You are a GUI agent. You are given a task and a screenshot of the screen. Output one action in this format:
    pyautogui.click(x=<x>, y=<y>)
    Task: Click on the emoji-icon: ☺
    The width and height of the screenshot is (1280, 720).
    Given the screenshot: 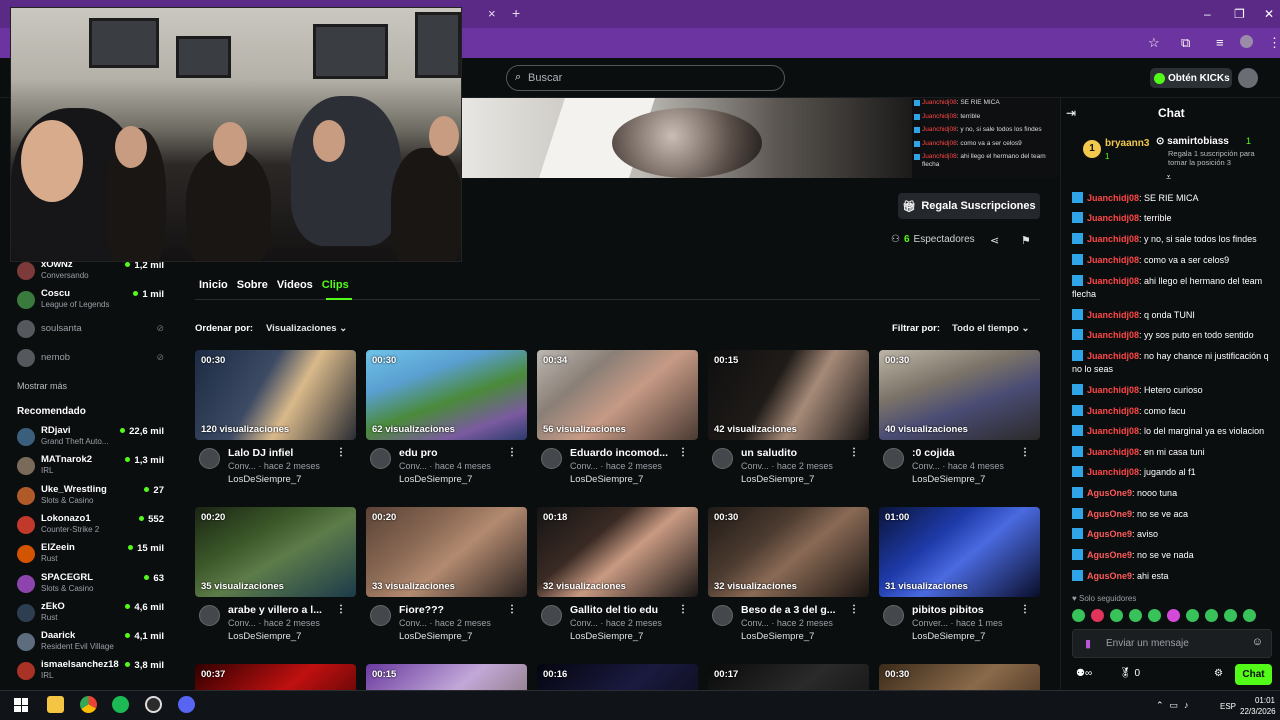 What is the action you would take?
    pyautogui.click(x=1257, y=642)
    